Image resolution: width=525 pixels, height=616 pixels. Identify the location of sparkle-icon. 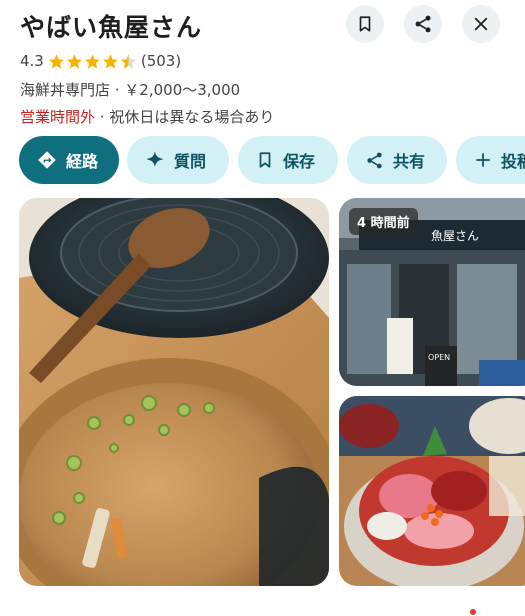
(155, 159).